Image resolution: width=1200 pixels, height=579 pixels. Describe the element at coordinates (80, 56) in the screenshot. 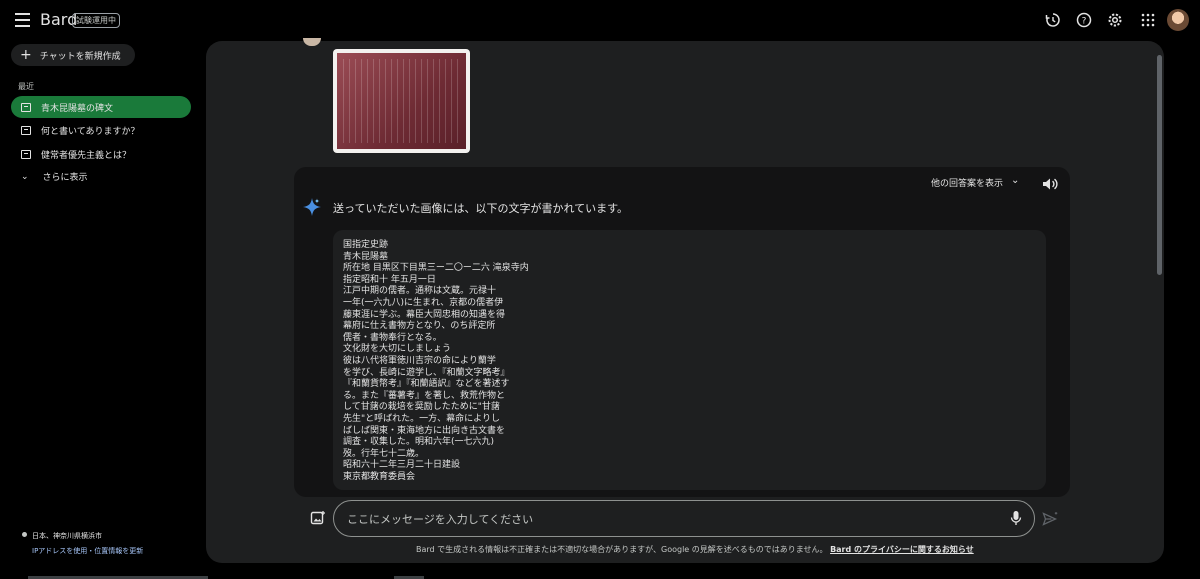

I see `new-chat-label: チャットを新規作成` at that location.